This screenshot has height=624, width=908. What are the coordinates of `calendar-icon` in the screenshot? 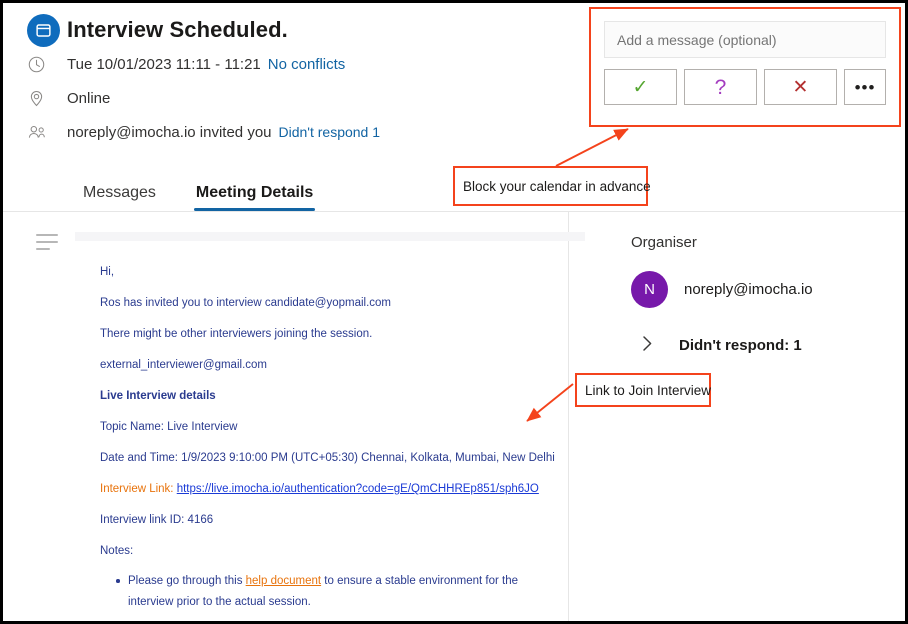 It's located at (43, 30).